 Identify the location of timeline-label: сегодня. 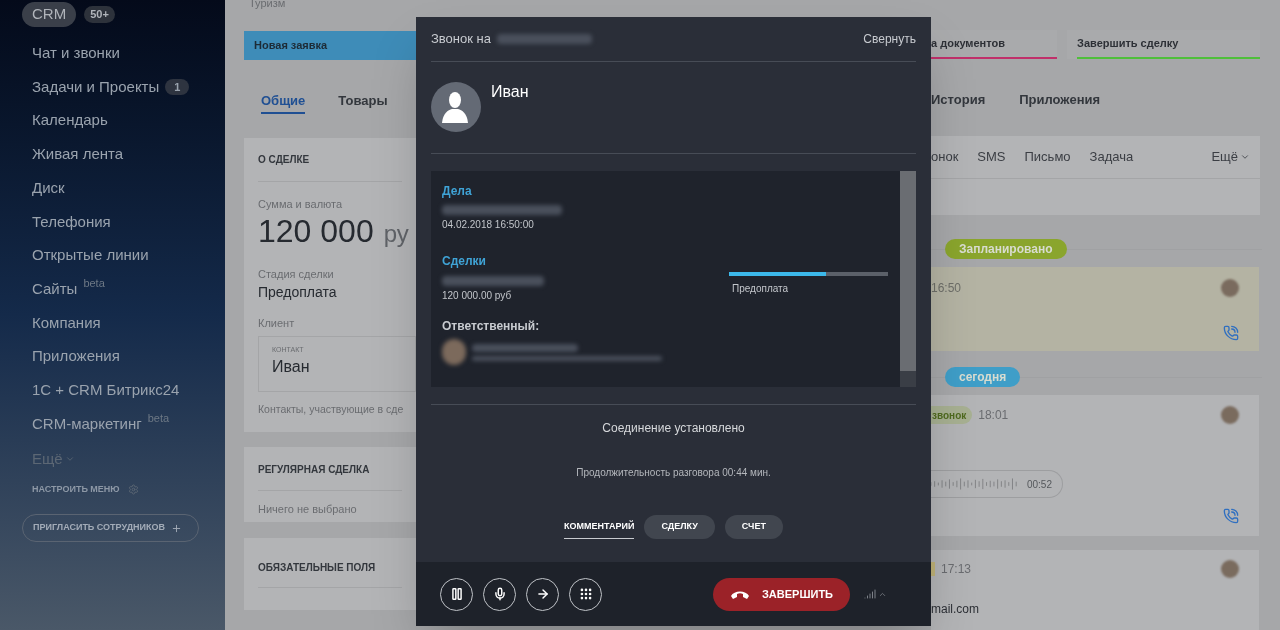
(983, 377).